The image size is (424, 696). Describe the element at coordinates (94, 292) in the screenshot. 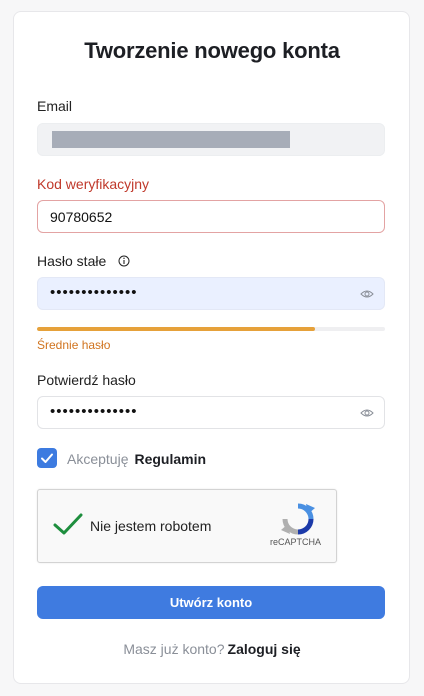

I see `password-value: ••••••••••••••` at that location.